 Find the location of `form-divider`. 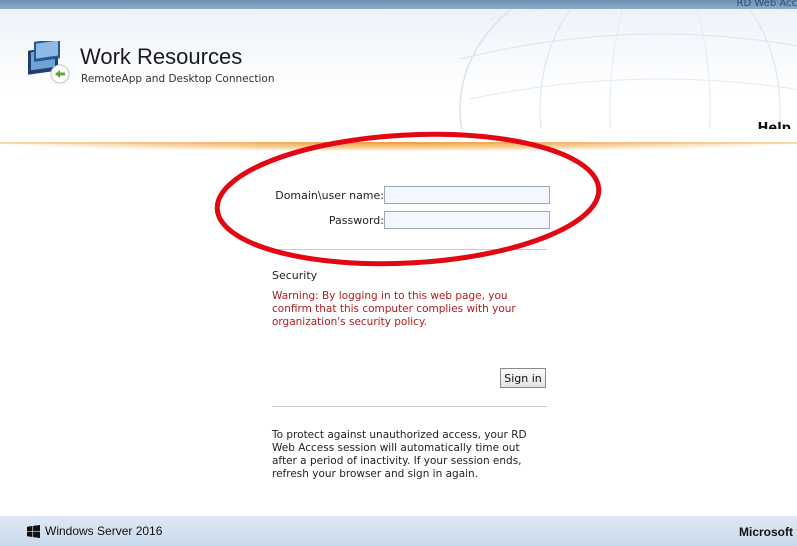

form-divider is located at coordinates (409, 249).